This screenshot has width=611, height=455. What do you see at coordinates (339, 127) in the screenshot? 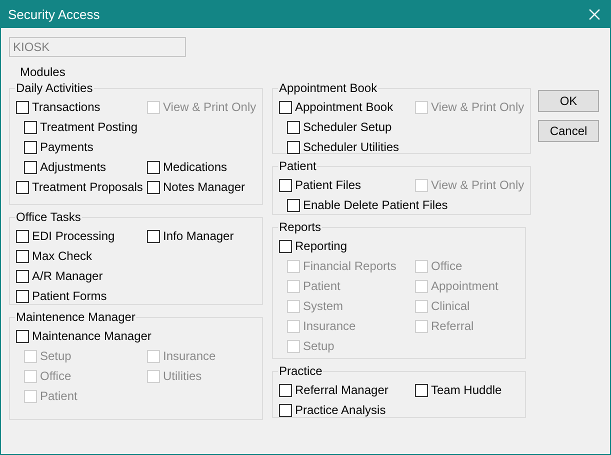
I see `checkbox: Scheduler Setup` at bounding box center [339, 127].